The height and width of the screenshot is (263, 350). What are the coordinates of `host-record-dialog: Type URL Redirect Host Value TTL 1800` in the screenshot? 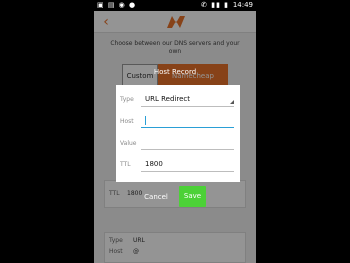 It's located at (178, 133).